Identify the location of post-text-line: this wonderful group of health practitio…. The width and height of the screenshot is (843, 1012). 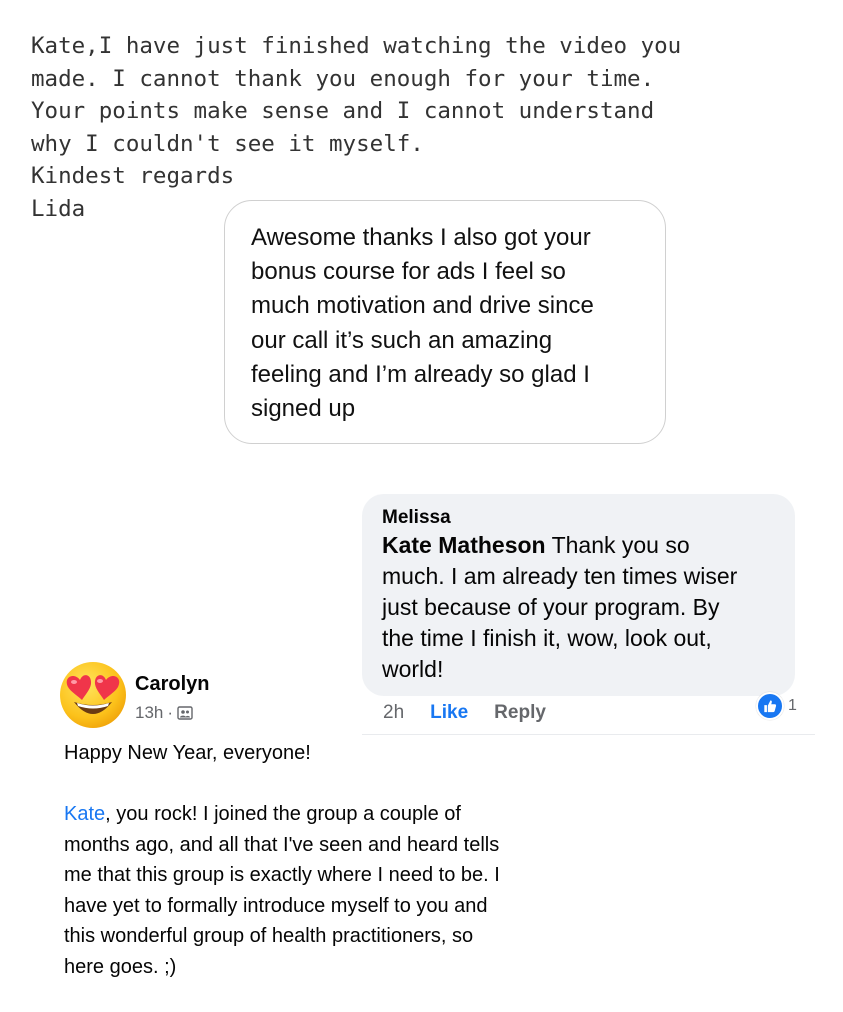
(269, 936).